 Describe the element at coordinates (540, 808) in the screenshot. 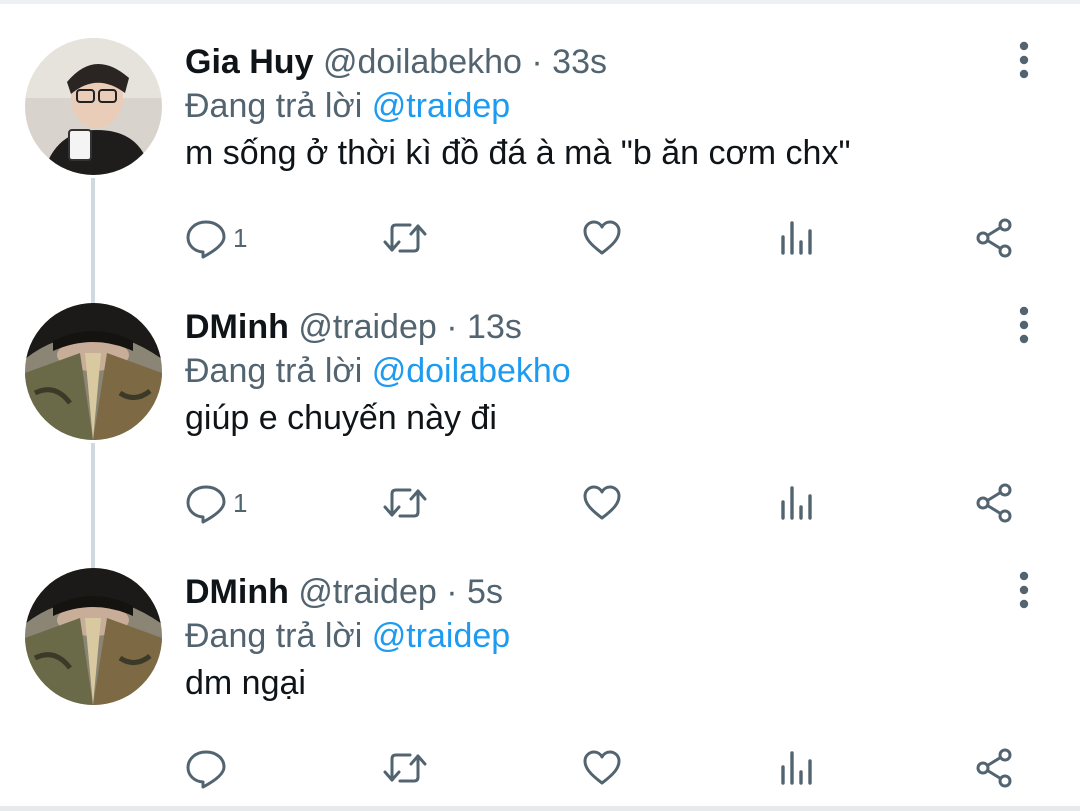

I see `bottom-divider` at that location.